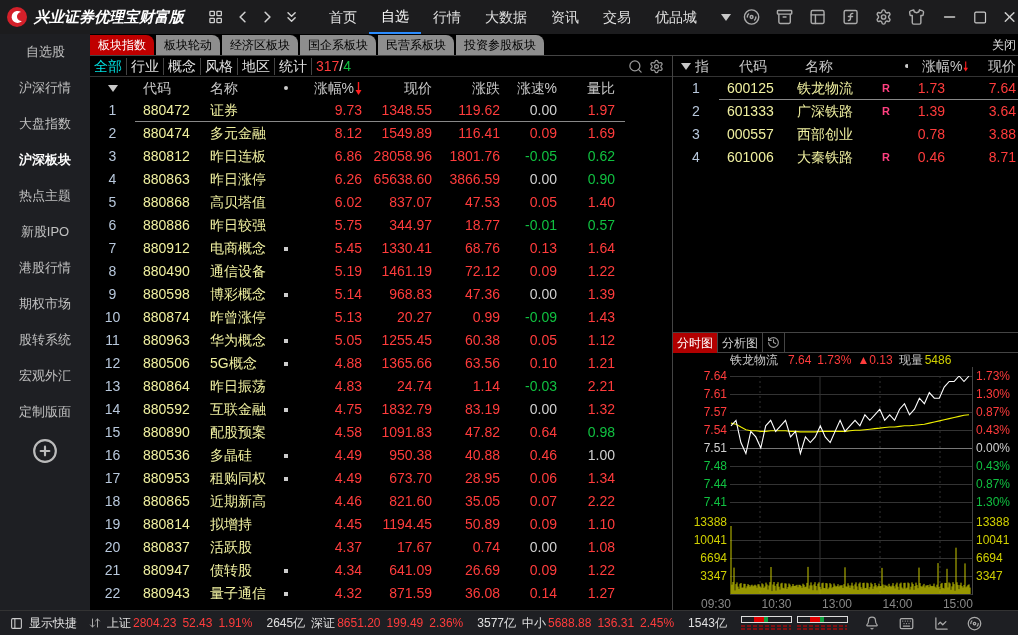 The width and height of the screenshot is (1018, 635). What do you see at coordinates (112, 593) in the screenshot?
I see `row-number: 22` at bounding box center [112, 593].